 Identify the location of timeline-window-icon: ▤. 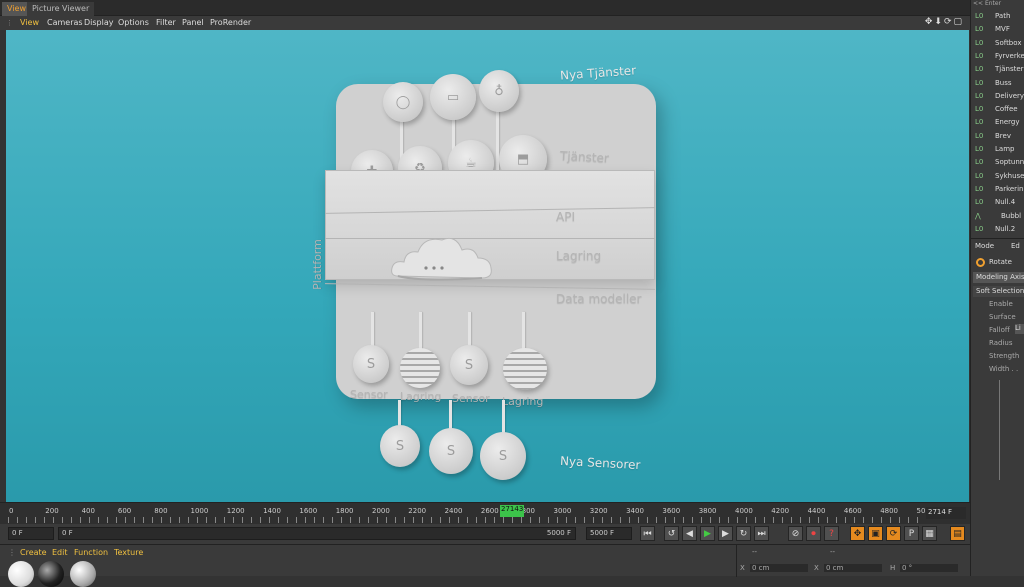
(957, 533).